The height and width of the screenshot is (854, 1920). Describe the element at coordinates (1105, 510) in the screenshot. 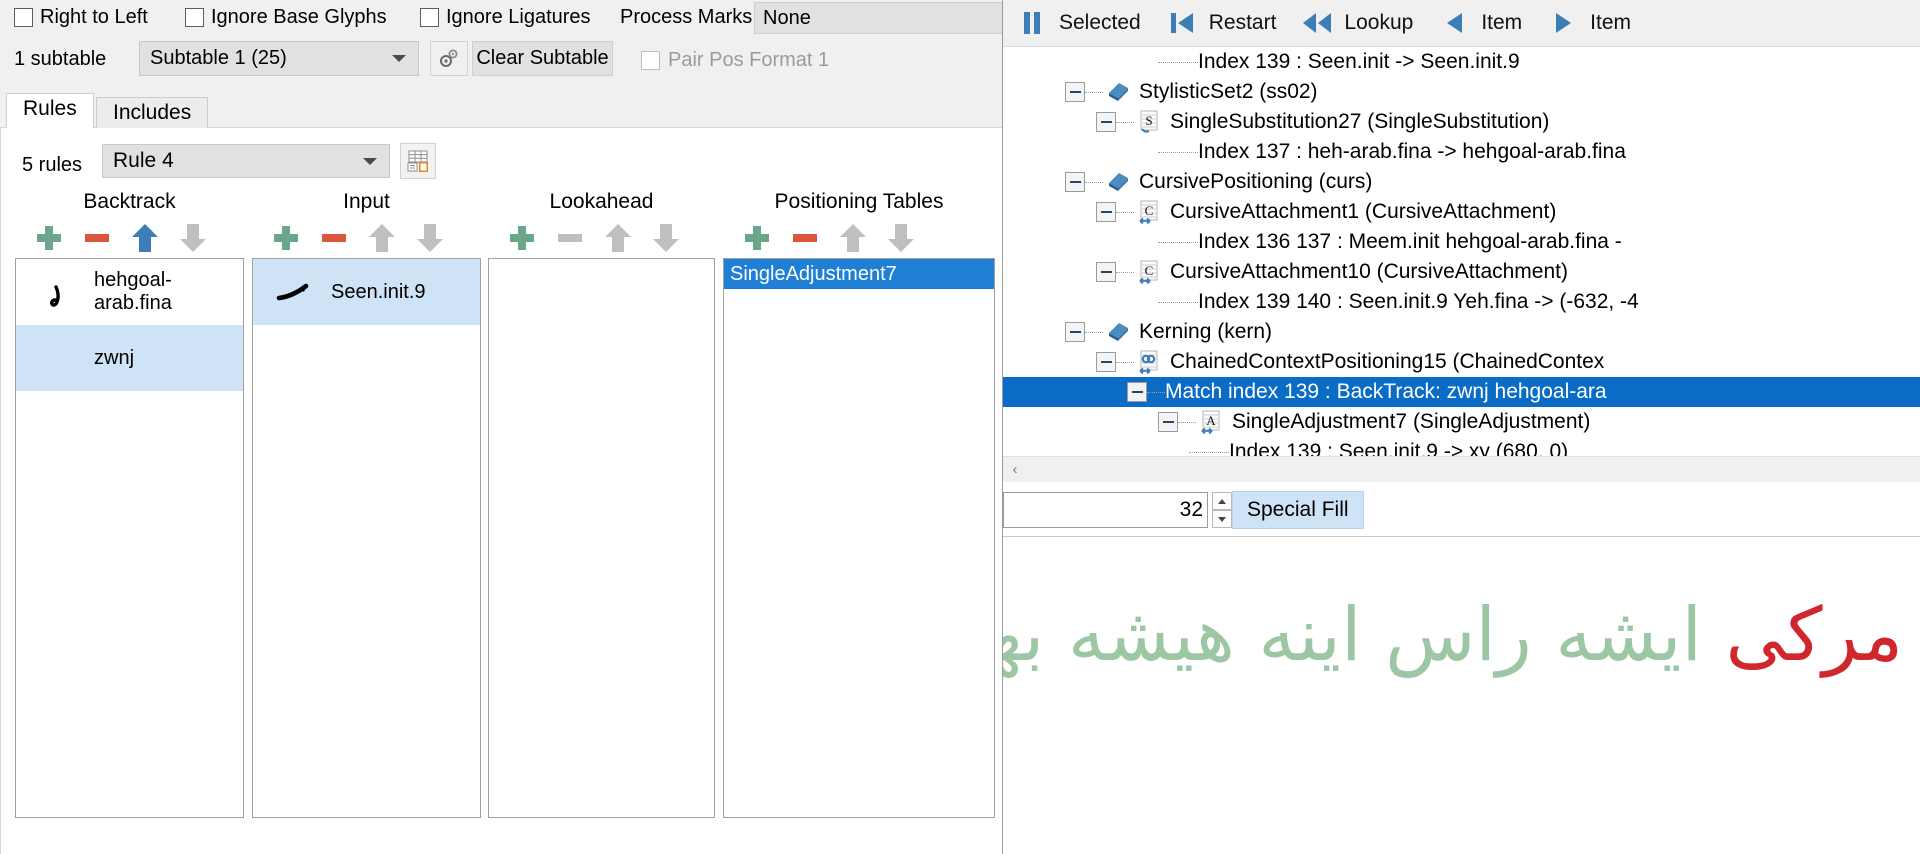

I see `special-fill-input: 32` at that location.